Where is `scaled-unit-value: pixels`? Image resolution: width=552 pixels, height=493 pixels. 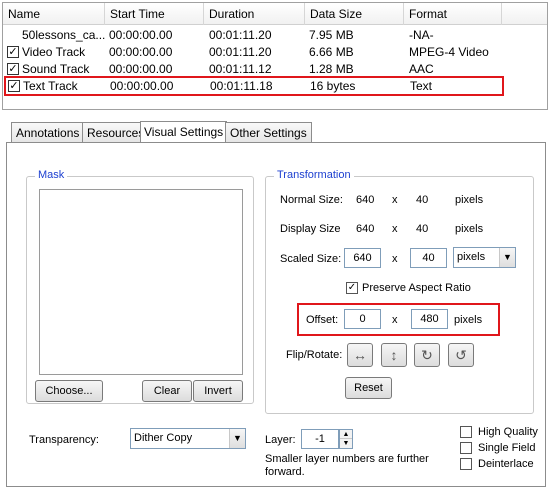
scaled-unit-value: pixels is located at coordinates (471, 257).